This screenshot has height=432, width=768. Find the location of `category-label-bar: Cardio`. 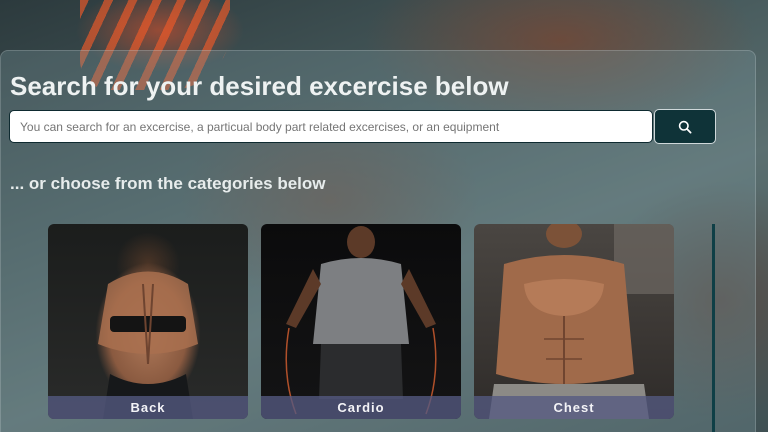

category-label-bar: Cardio is located at coordinates (361, 407).